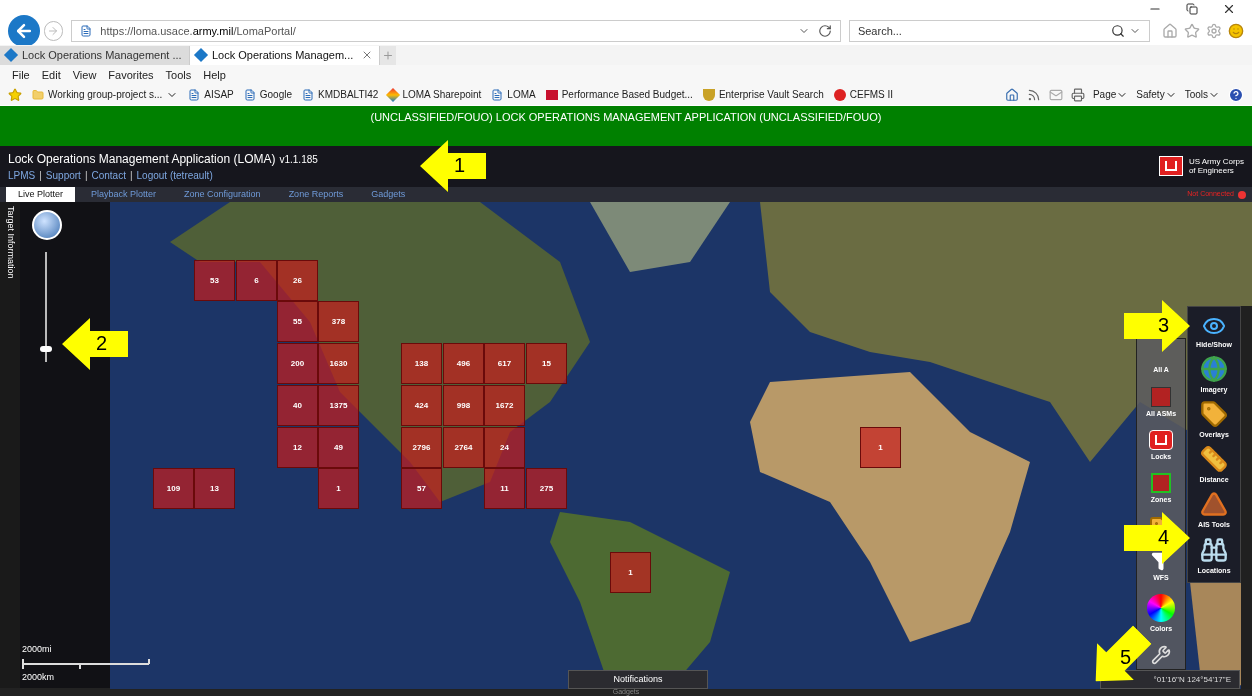 The width and height of the screenshot is (1252, 696). What do you see at coordinates (1196, 95) in the screenshot?
I see `command-button: Tools` at bounding box center [1196, 95].